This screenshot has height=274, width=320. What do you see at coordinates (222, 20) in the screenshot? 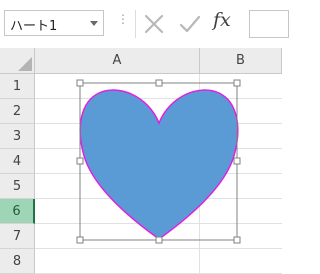
I see `fx-icon: fx` at bounding box center [222, 20].